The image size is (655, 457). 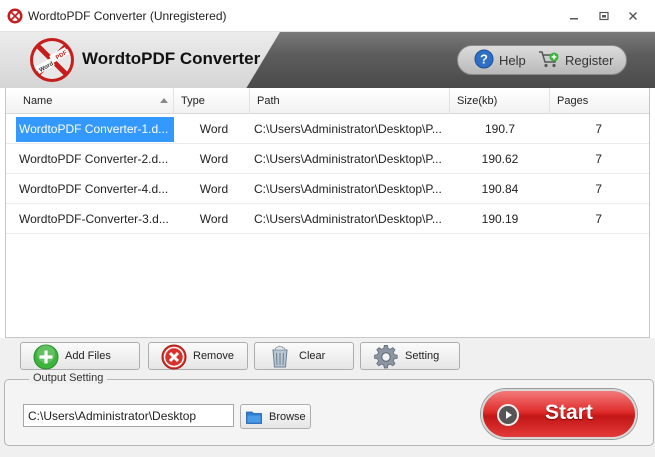 I want to click on cell-size: 190.19, so click(x=500, y=219).